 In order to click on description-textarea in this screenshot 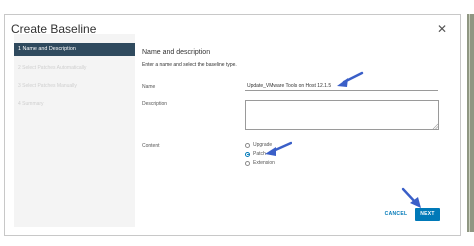, I will do `click(342, 115)`.